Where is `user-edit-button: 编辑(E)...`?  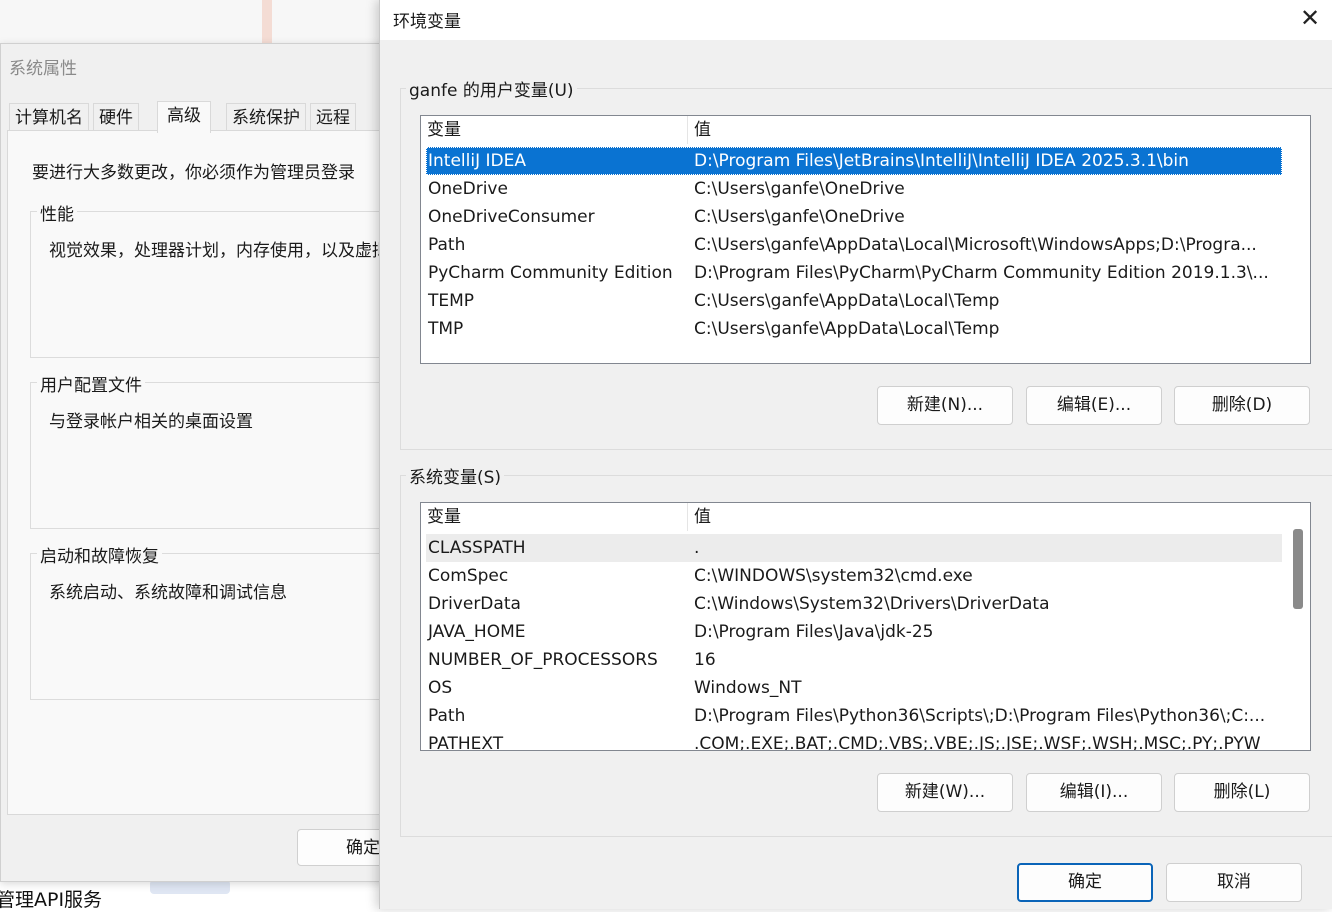 user-edit-button: 编辑(E)... is located at coordinates (1094, 405).